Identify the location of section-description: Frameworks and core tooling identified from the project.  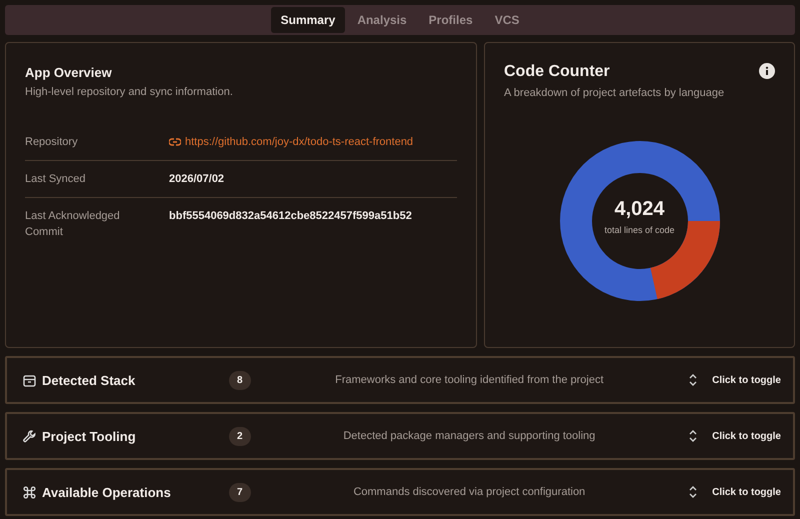
(469, 380).